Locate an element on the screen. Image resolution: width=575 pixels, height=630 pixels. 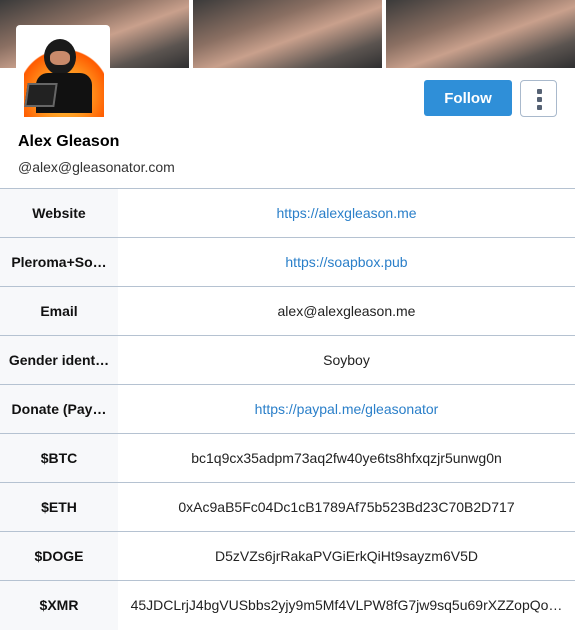
account-handle: @alex@gleasonator.com is located at coordinates (96, 167).